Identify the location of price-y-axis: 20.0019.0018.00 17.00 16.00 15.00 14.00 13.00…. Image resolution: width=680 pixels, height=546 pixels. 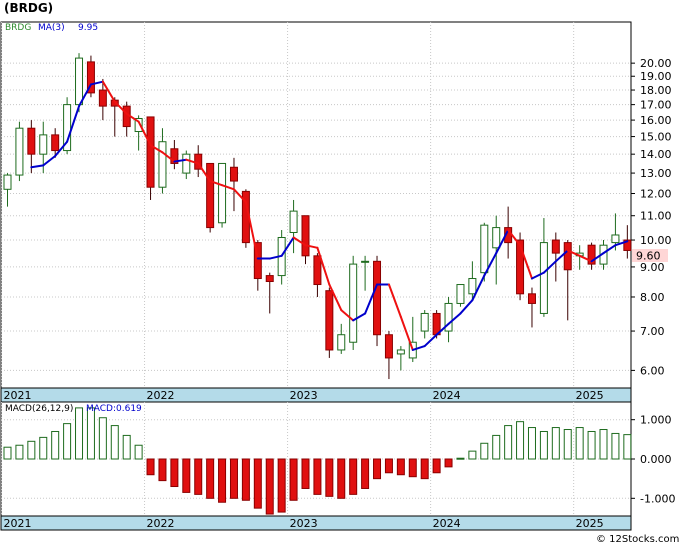
(651, 217).